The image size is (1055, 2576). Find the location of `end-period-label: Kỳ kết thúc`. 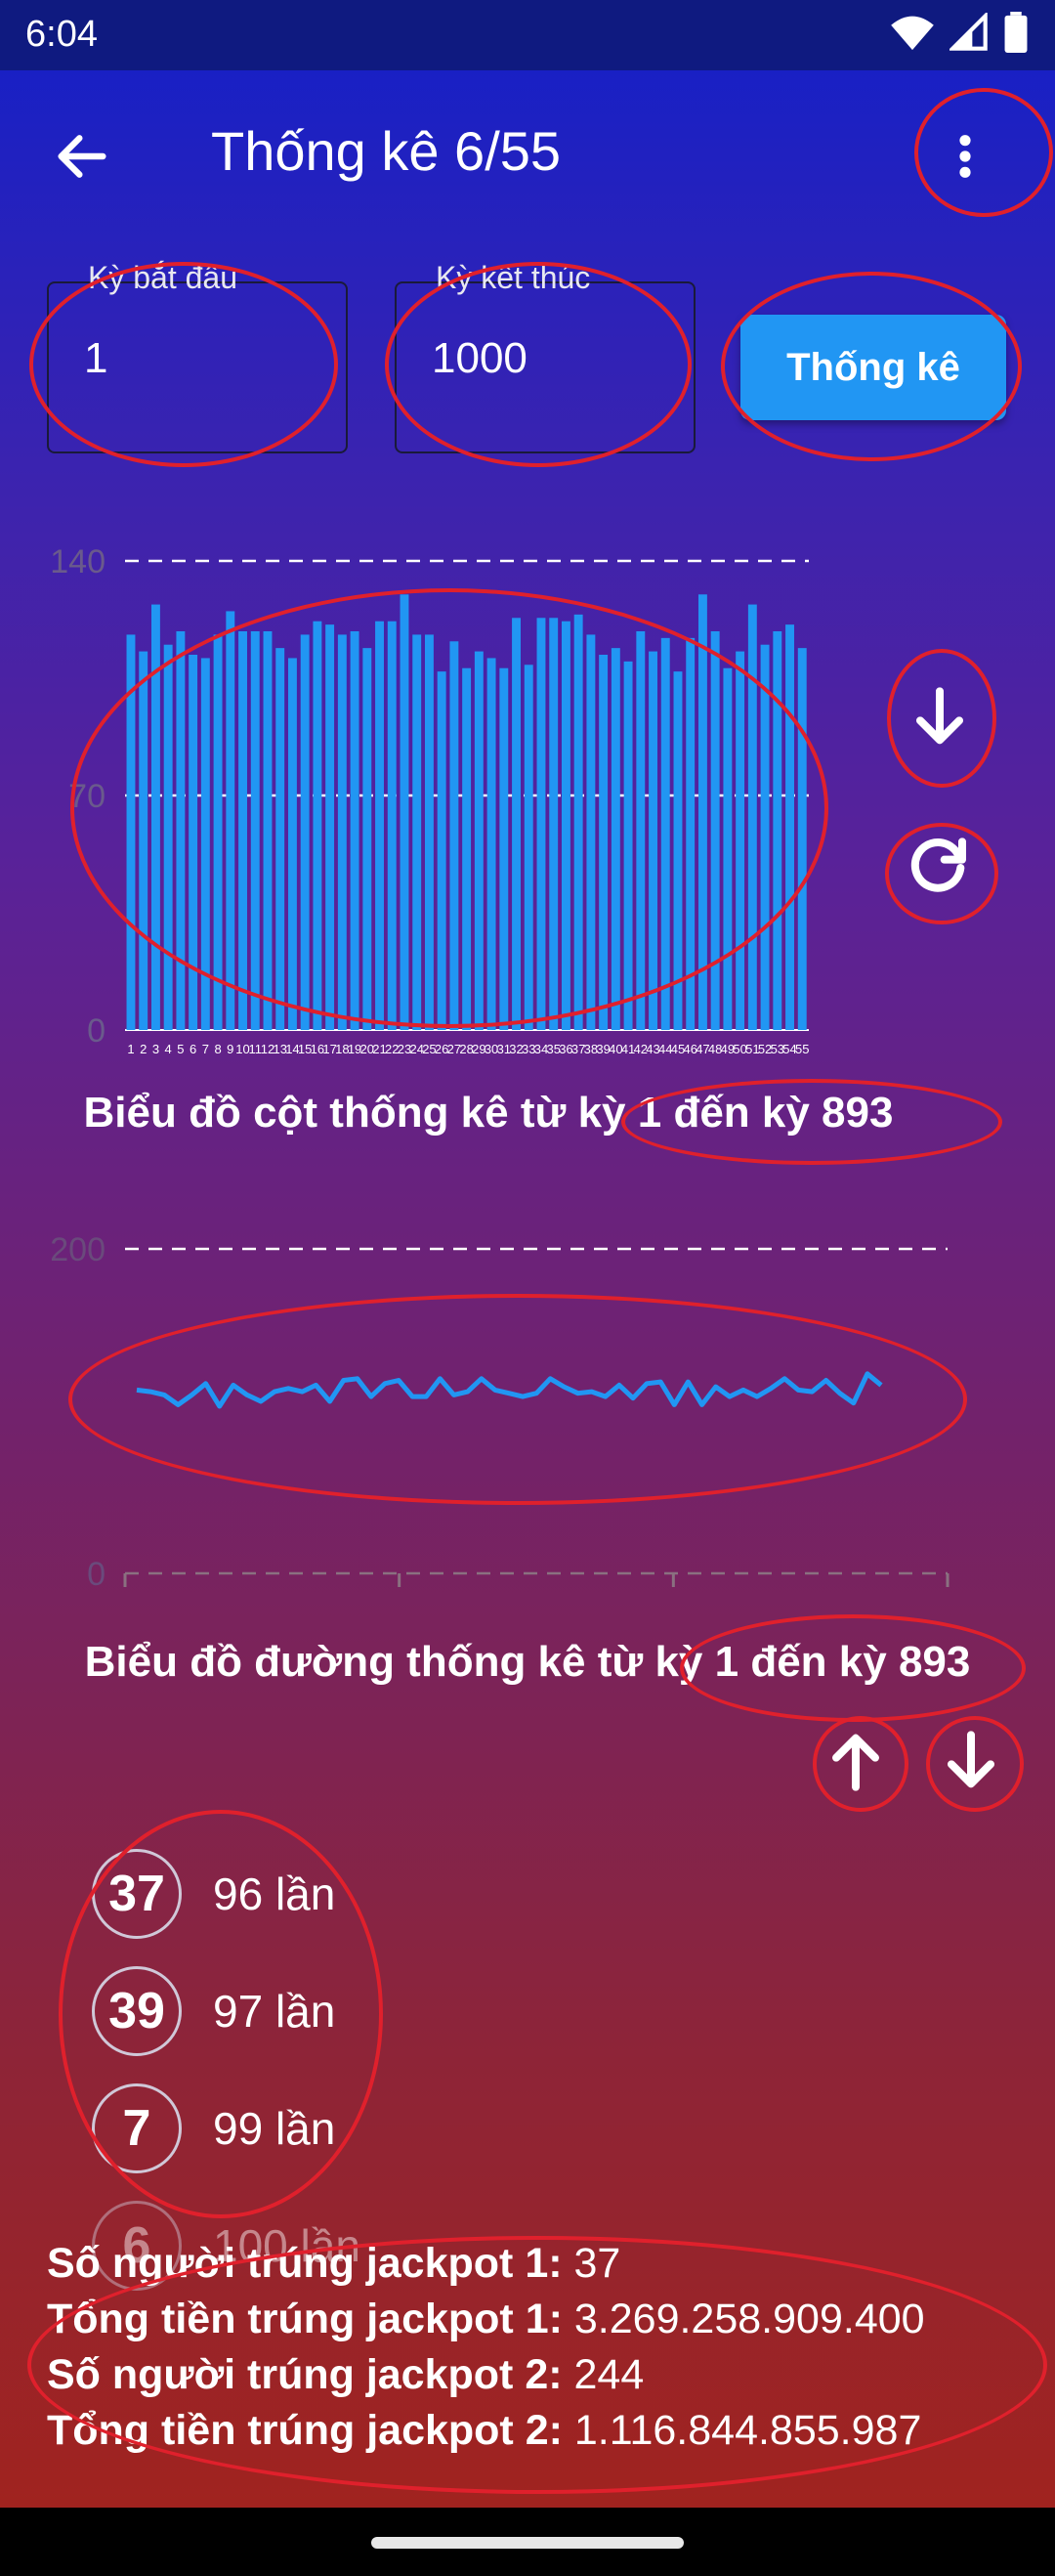

end-period-label: Kỳ kết thúc is located at coordinates (513, 278).